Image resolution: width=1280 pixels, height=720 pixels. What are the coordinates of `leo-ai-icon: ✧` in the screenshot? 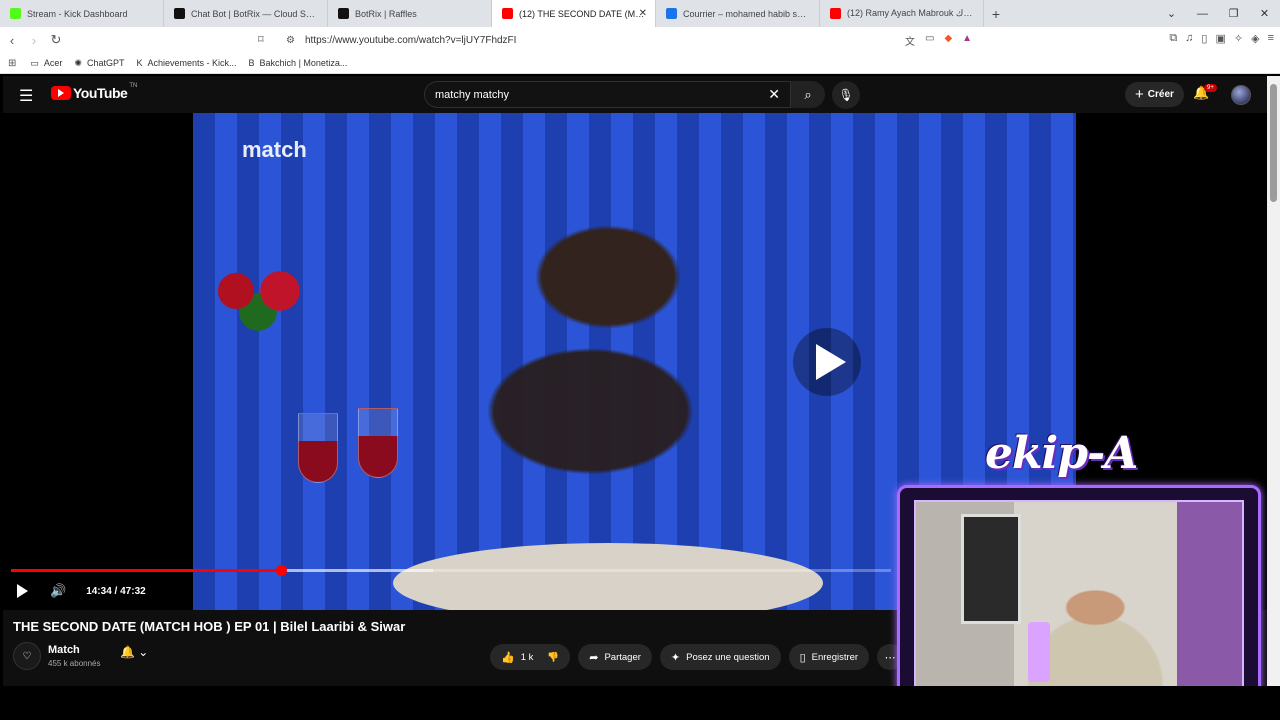 It's located at (1238, 38).